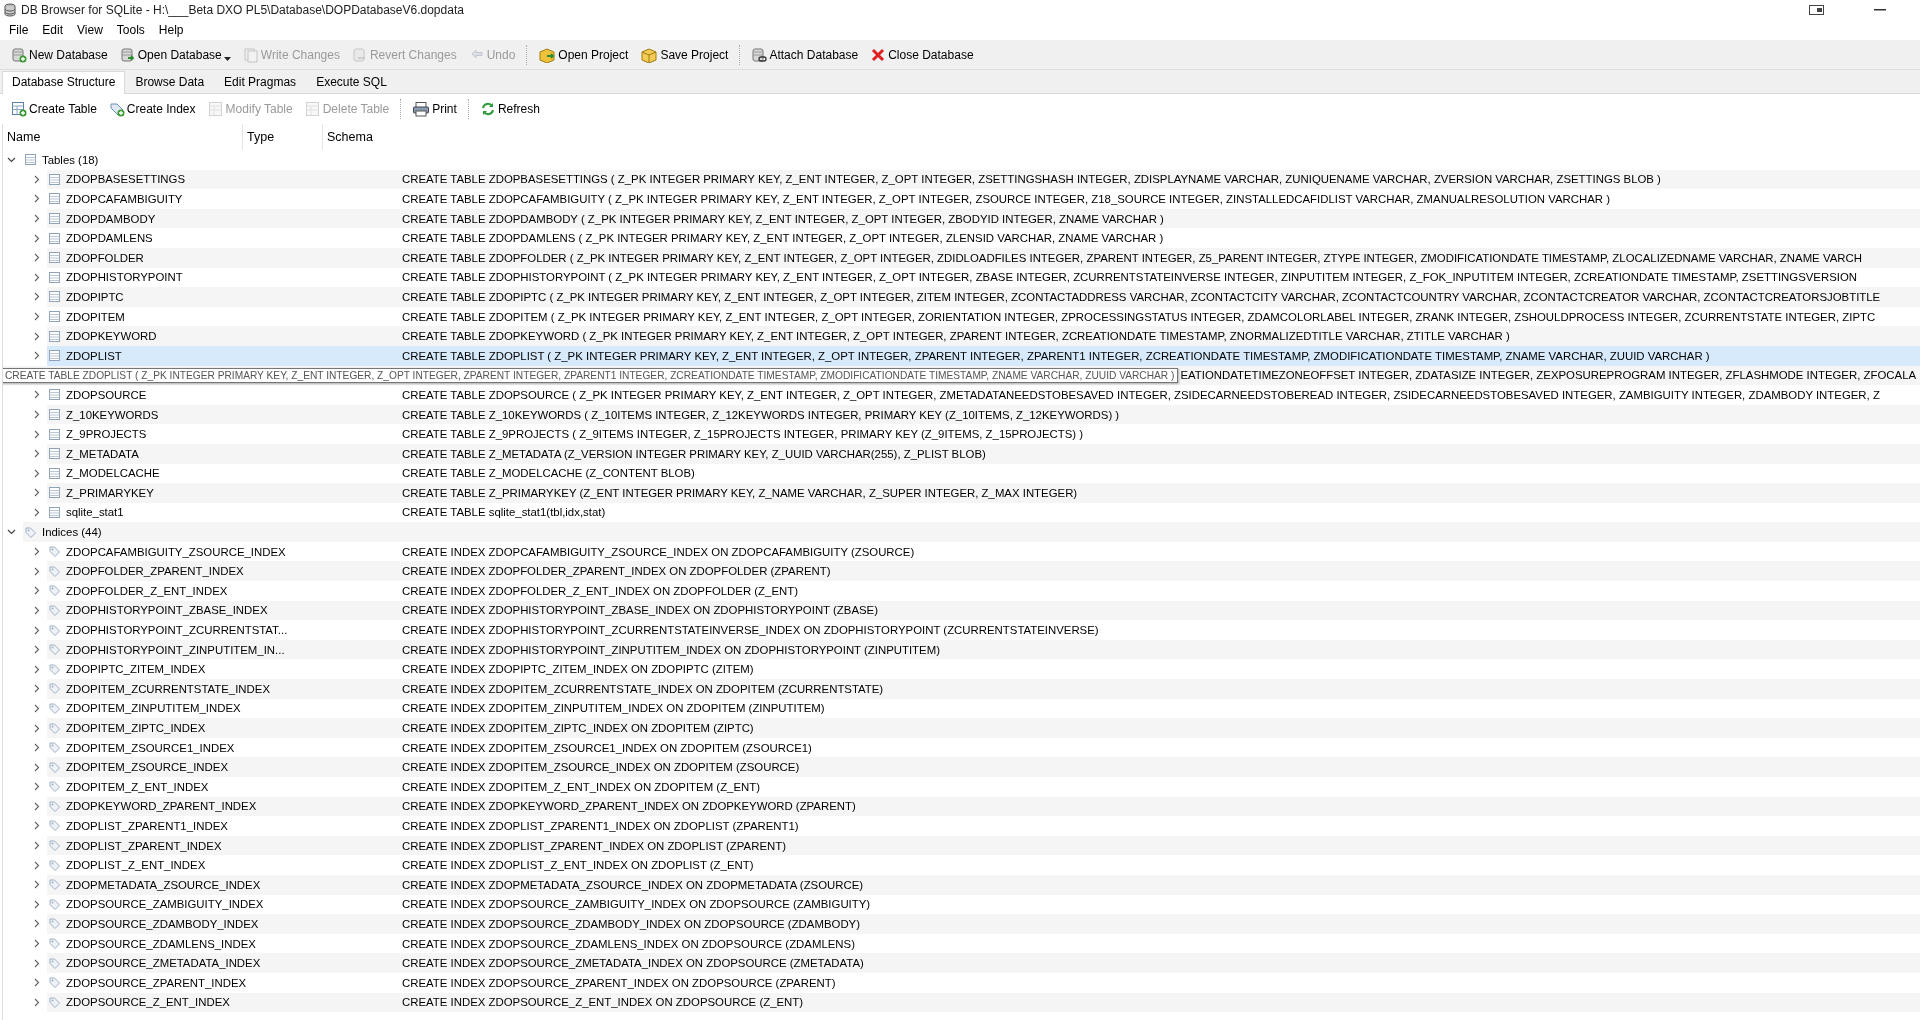 This screenshot has height=1020, width=1920. I want to click on toolbar-button: Save Project, so click(684, 54).